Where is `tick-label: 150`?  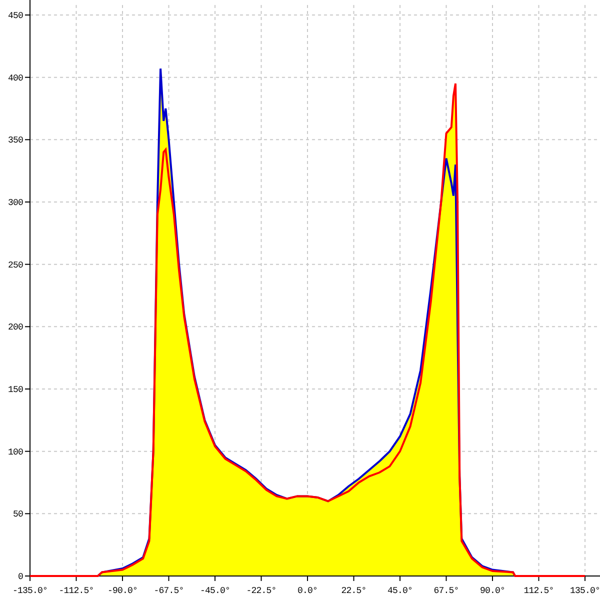 tick-label: 150 is located at coordinates (15, 390).